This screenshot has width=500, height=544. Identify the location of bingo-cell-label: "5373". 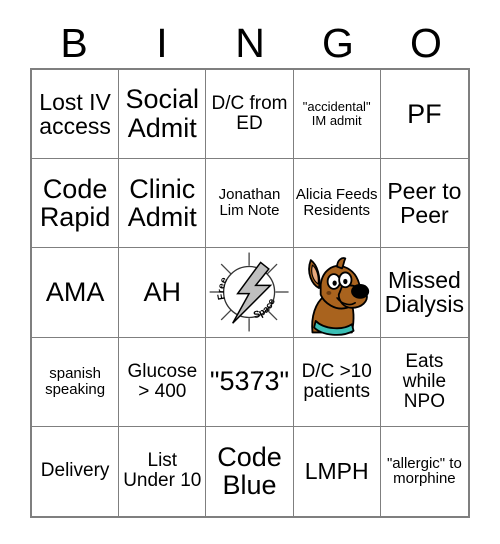
(249, 381).